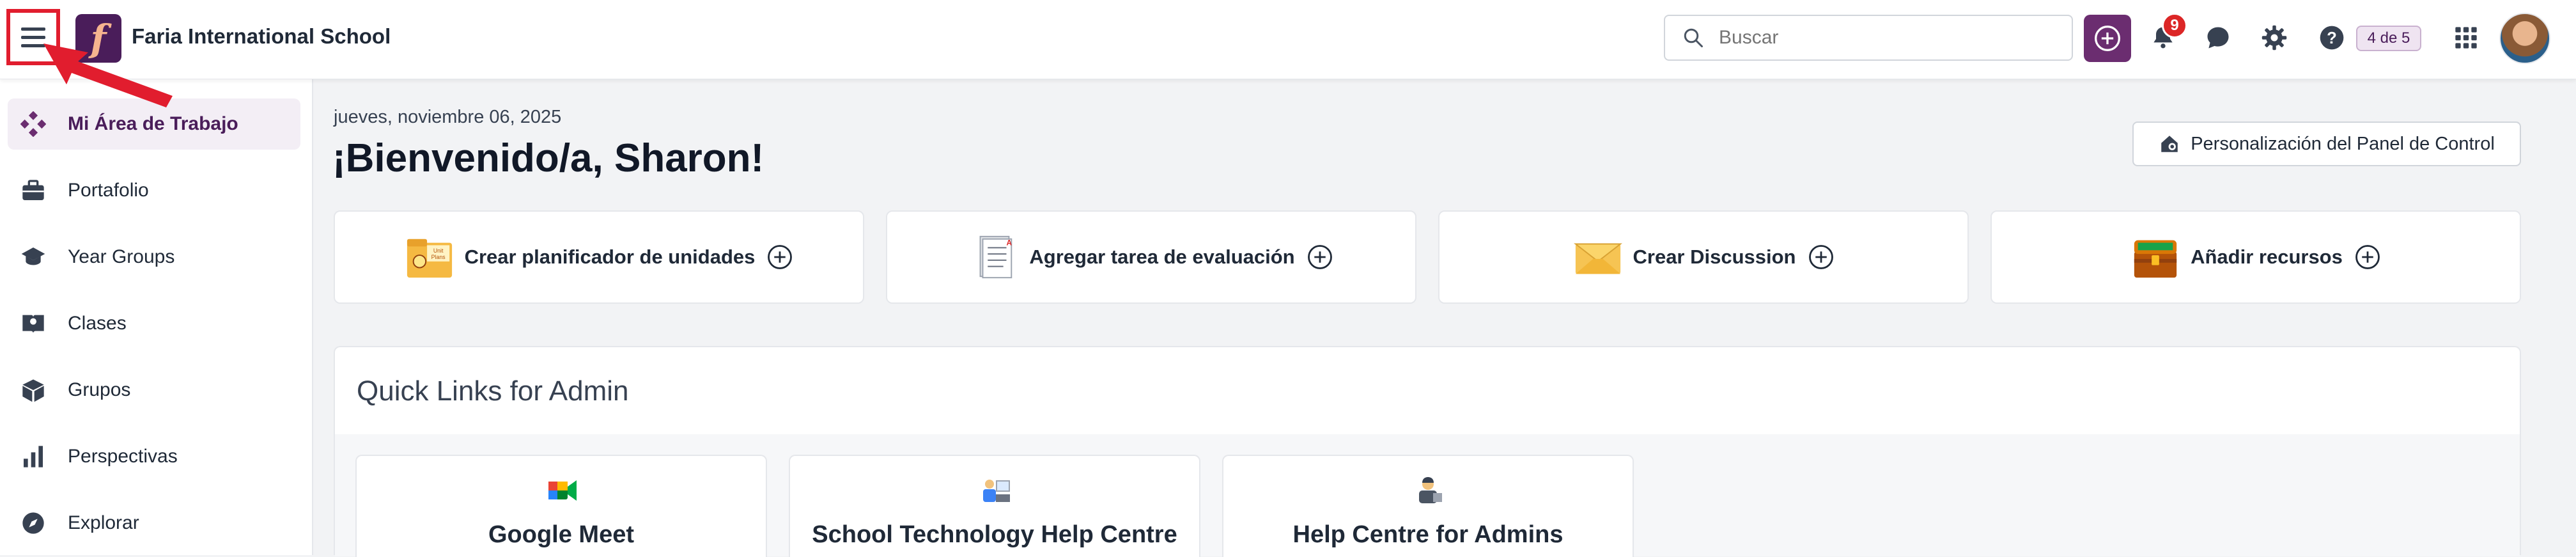 This screenshot has height=557, width=2576. I want to click on create-discussion-card: Crear Discussion, so click(1704, 257).